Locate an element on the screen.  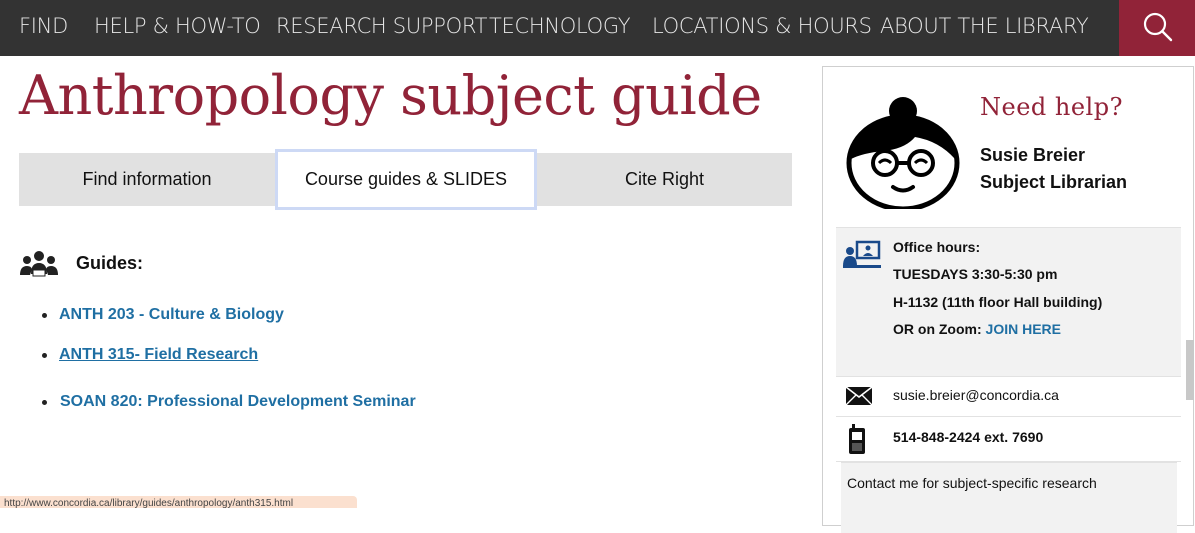
email-address: susie.breier@concordia.ca is located at coordinates (976, 395).